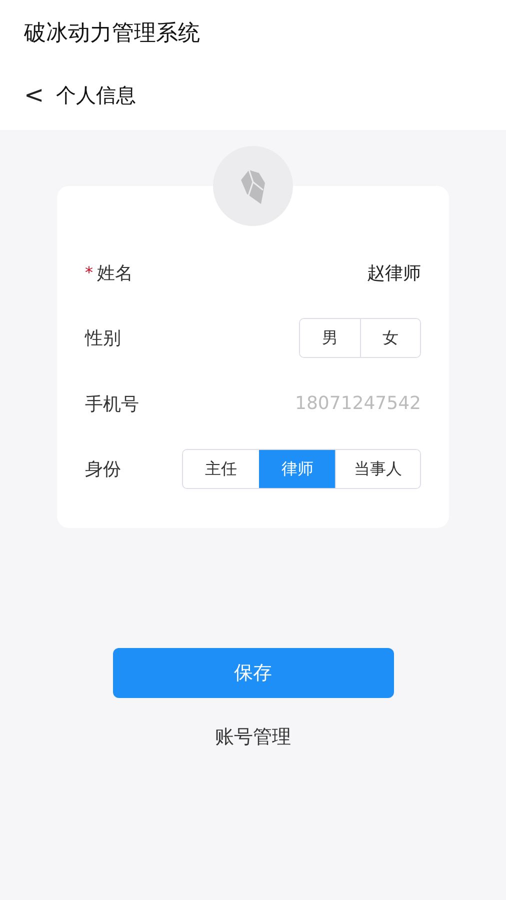 This screenshot has width=506, height=900. Describe the element at coordinates (89, 272) in the screenshot. I see `required-mark: *` at that location.